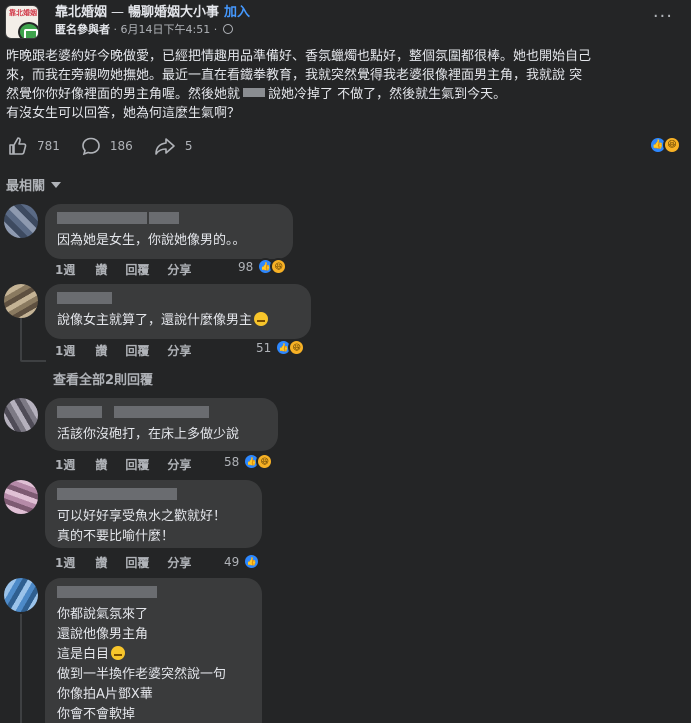 This screenshot has height=723, width=691. What do you see at coordinates (148, 434) in the screenshot?
I see `comment-text: 活該你沒砲打，在床上多做少說` at bounding box center [148, 434].